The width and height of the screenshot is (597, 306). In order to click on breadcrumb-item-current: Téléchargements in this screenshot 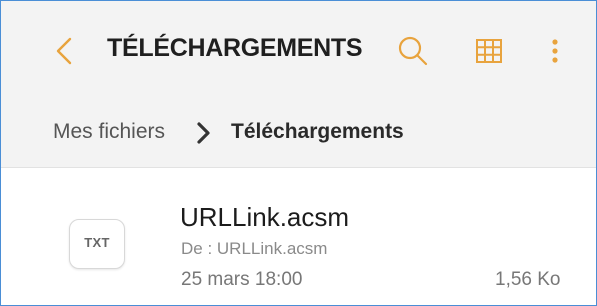, I will do `click(317, 131)`.